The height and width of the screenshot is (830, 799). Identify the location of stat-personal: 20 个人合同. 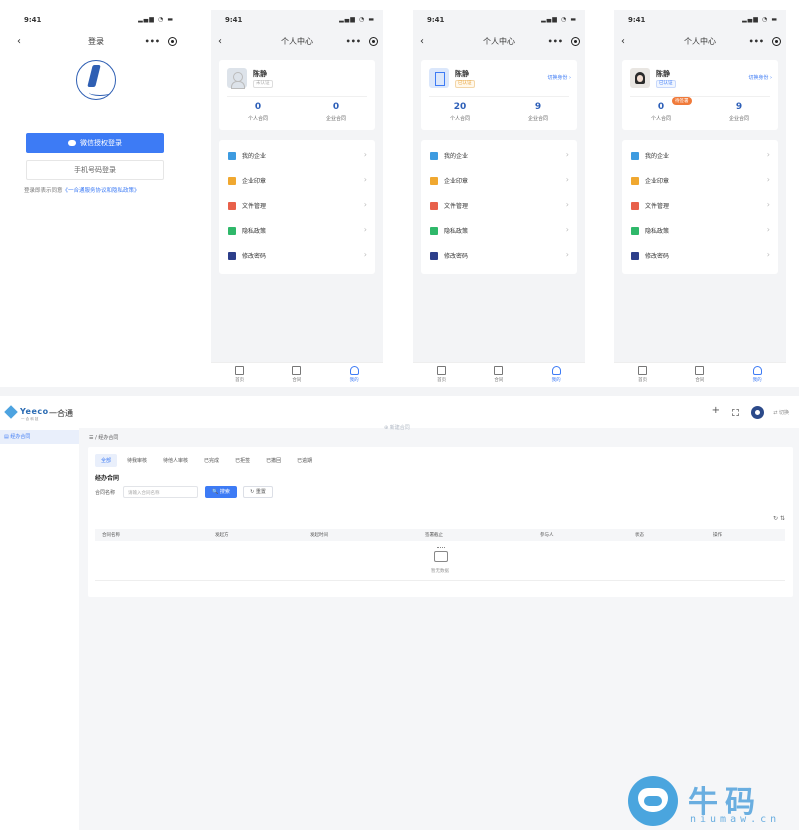
(460, 112).